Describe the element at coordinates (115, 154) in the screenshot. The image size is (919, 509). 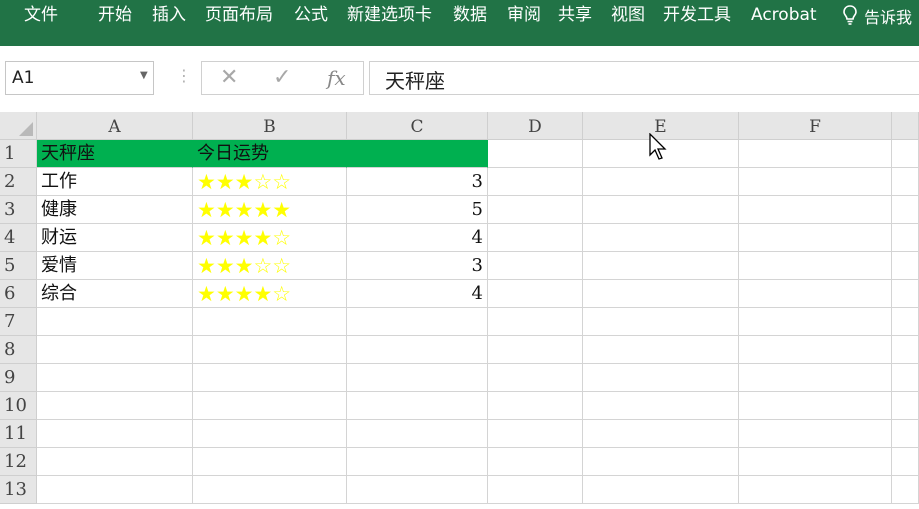
I see `cell-a1: 天秤座` at that location.